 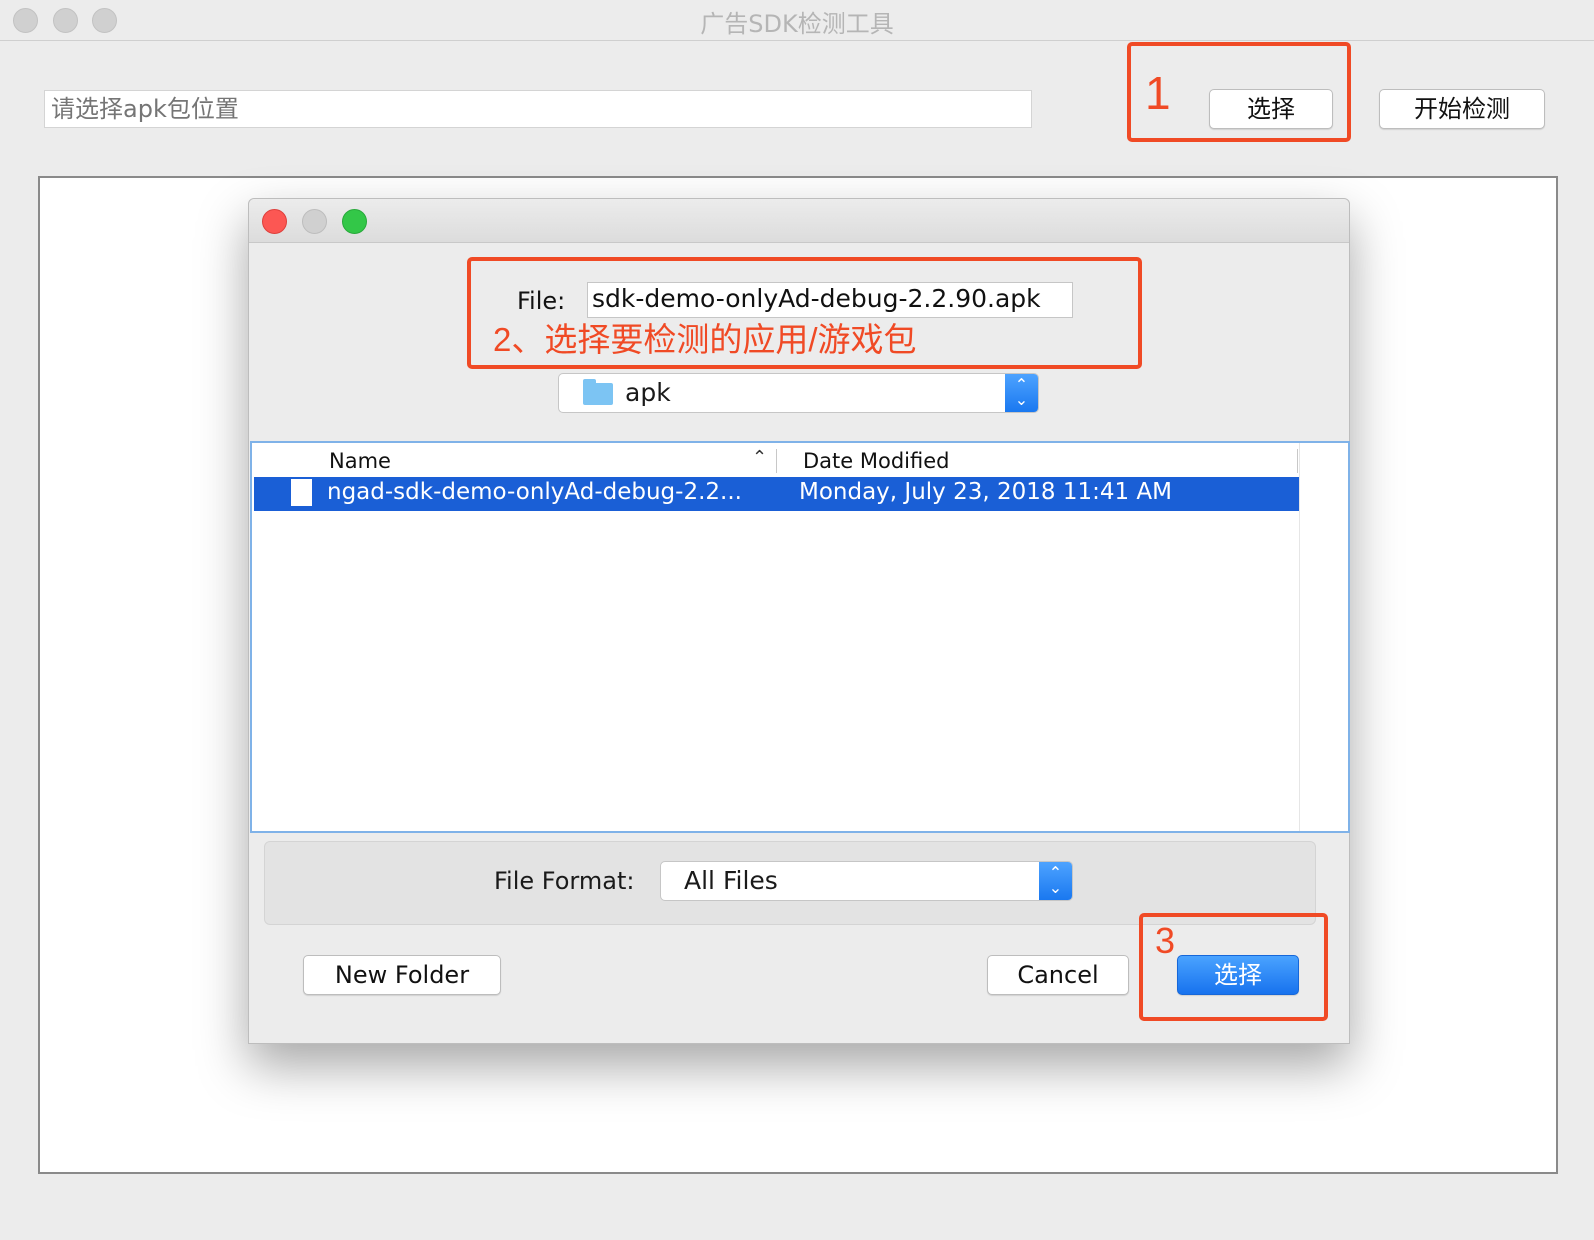 What do you see at coordinates (274, 221) in the screenshot?
I see `dialog-close-button` at bounding box center [274, 221].